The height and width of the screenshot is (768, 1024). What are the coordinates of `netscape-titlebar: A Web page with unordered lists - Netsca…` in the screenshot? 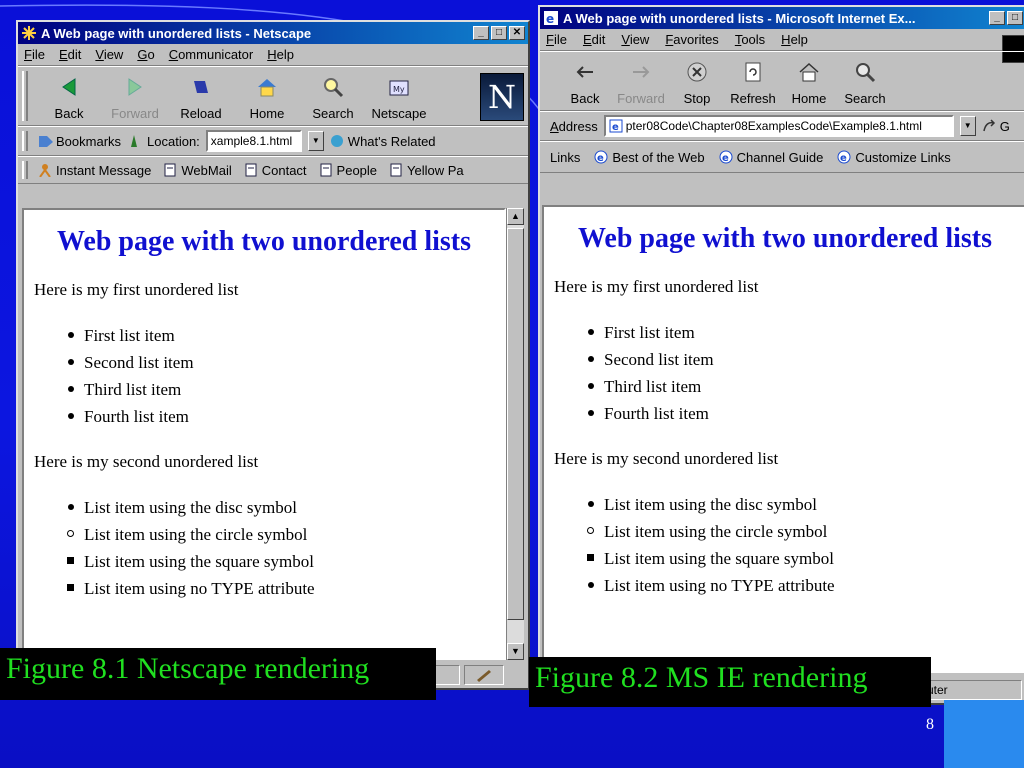 It's located at (273, 33).